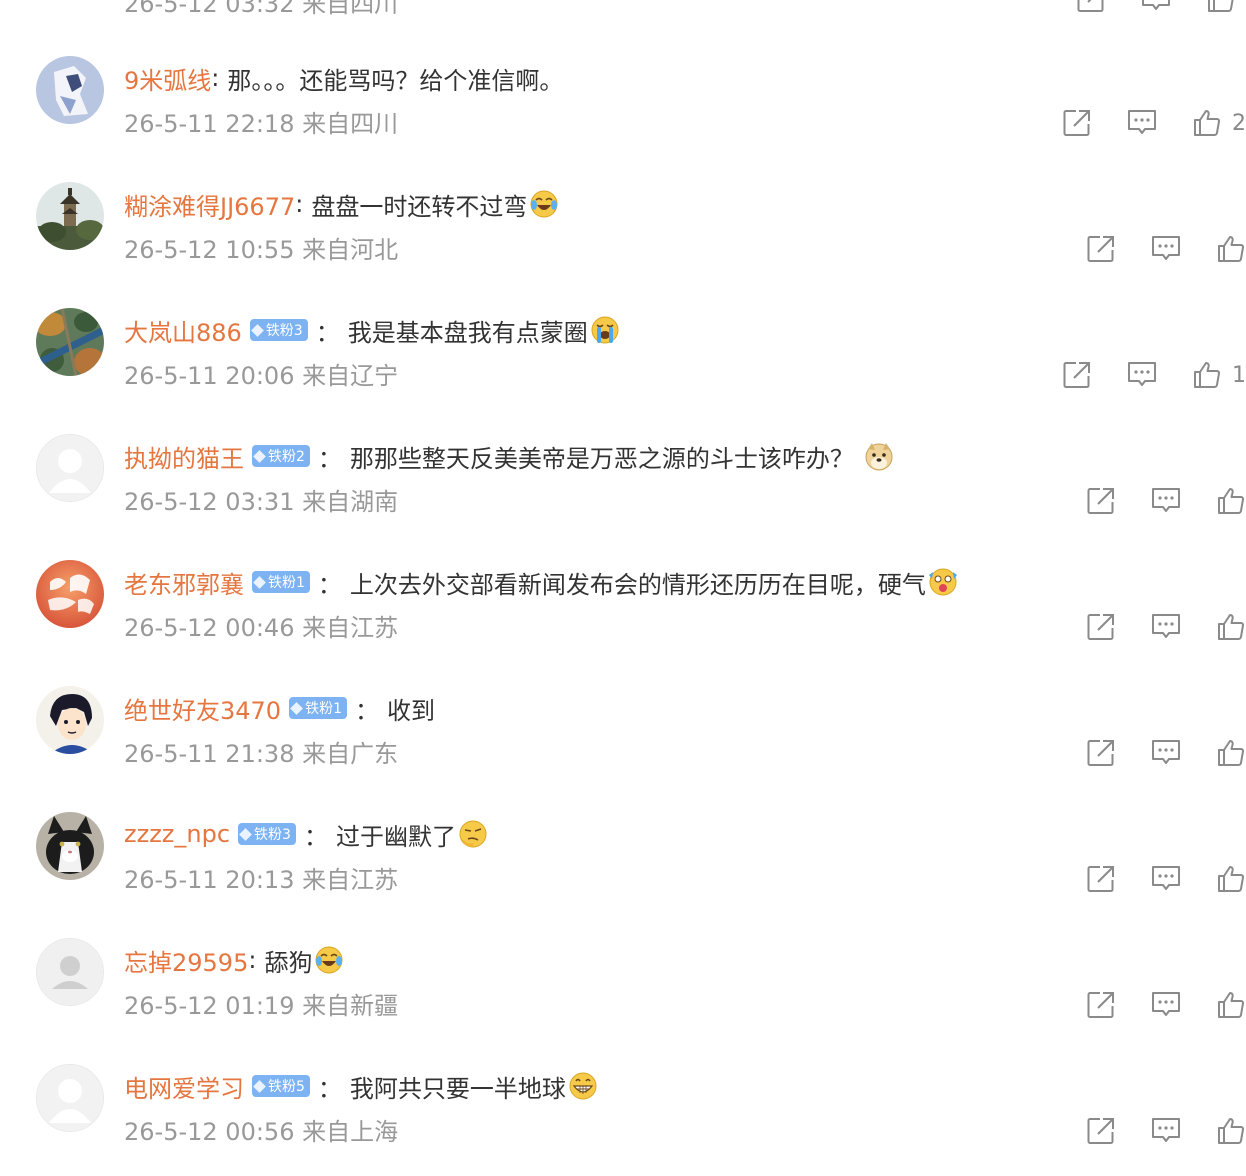 The image size is (1246, 1176). I want to click on comment-actions: 2, so click(1154, 123).